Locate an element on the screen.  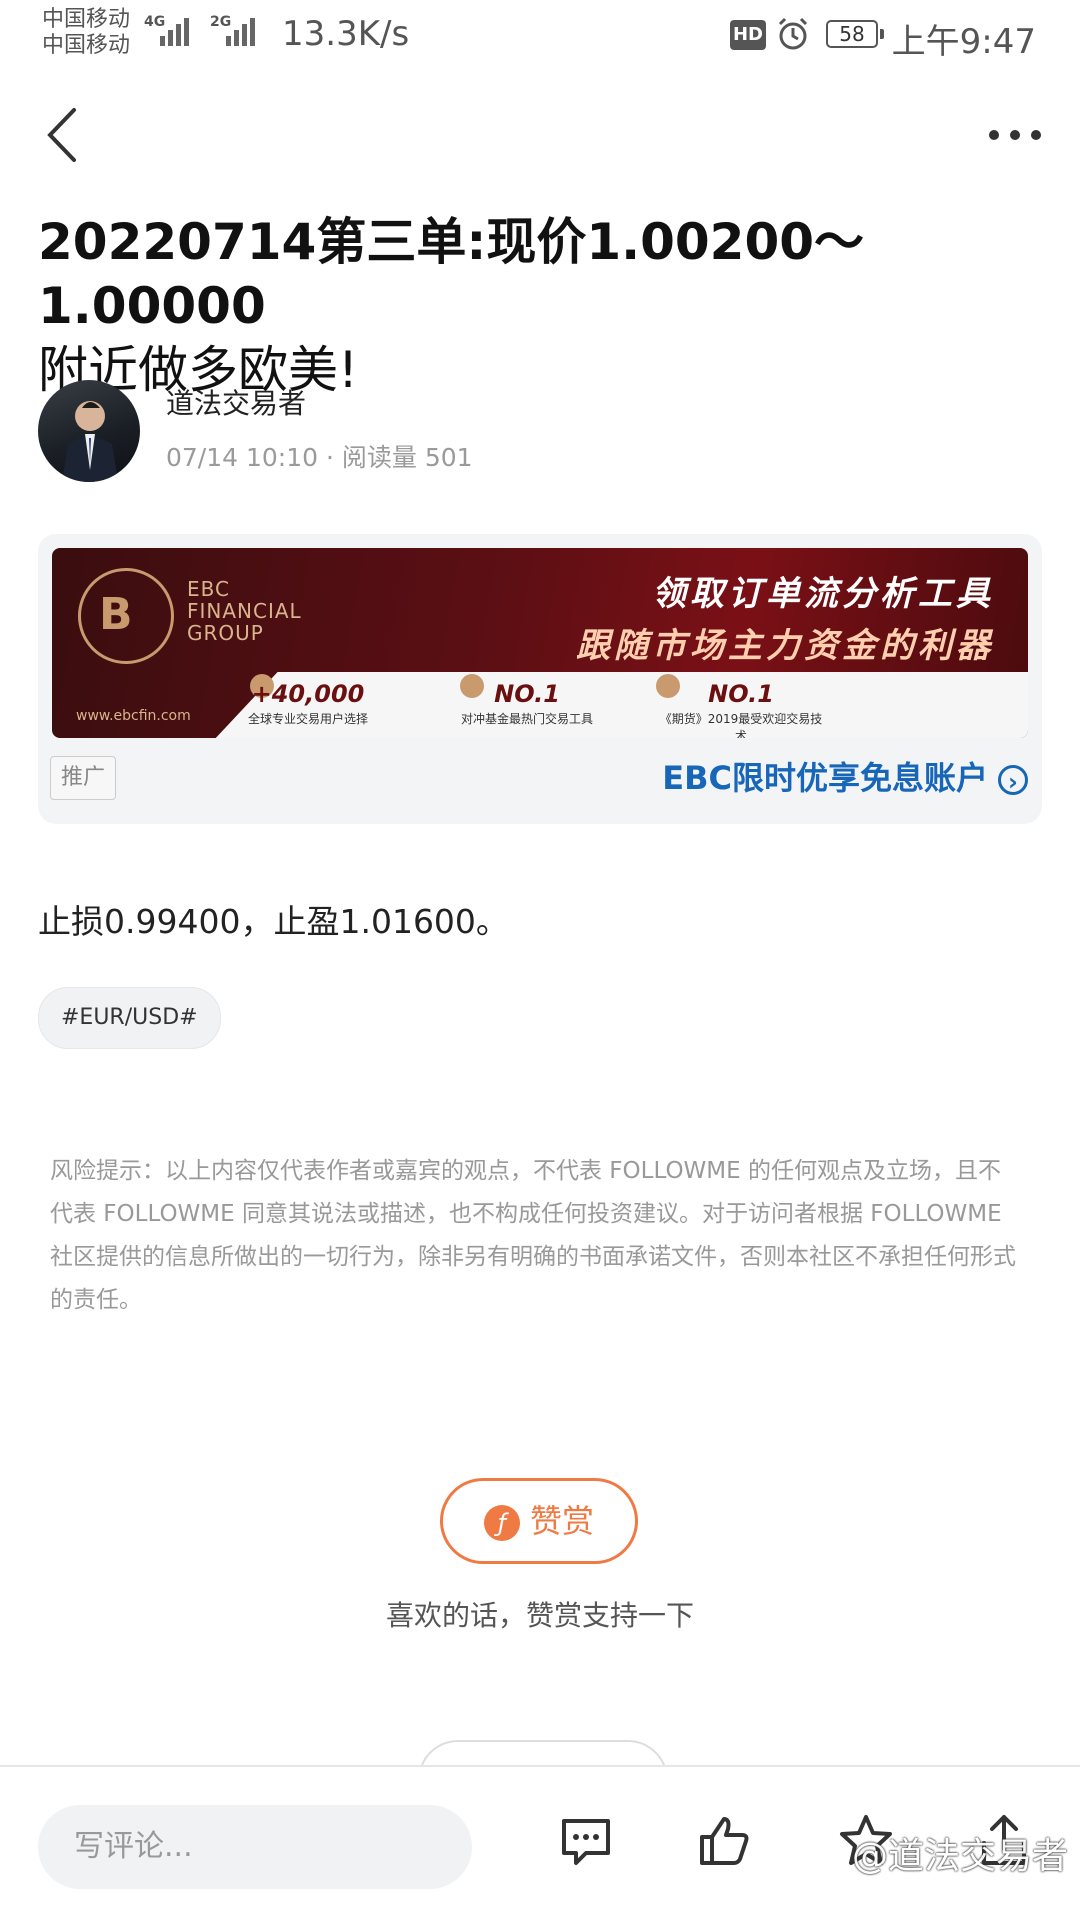
battery-icon: 58 is located at coordinates (855, 34).